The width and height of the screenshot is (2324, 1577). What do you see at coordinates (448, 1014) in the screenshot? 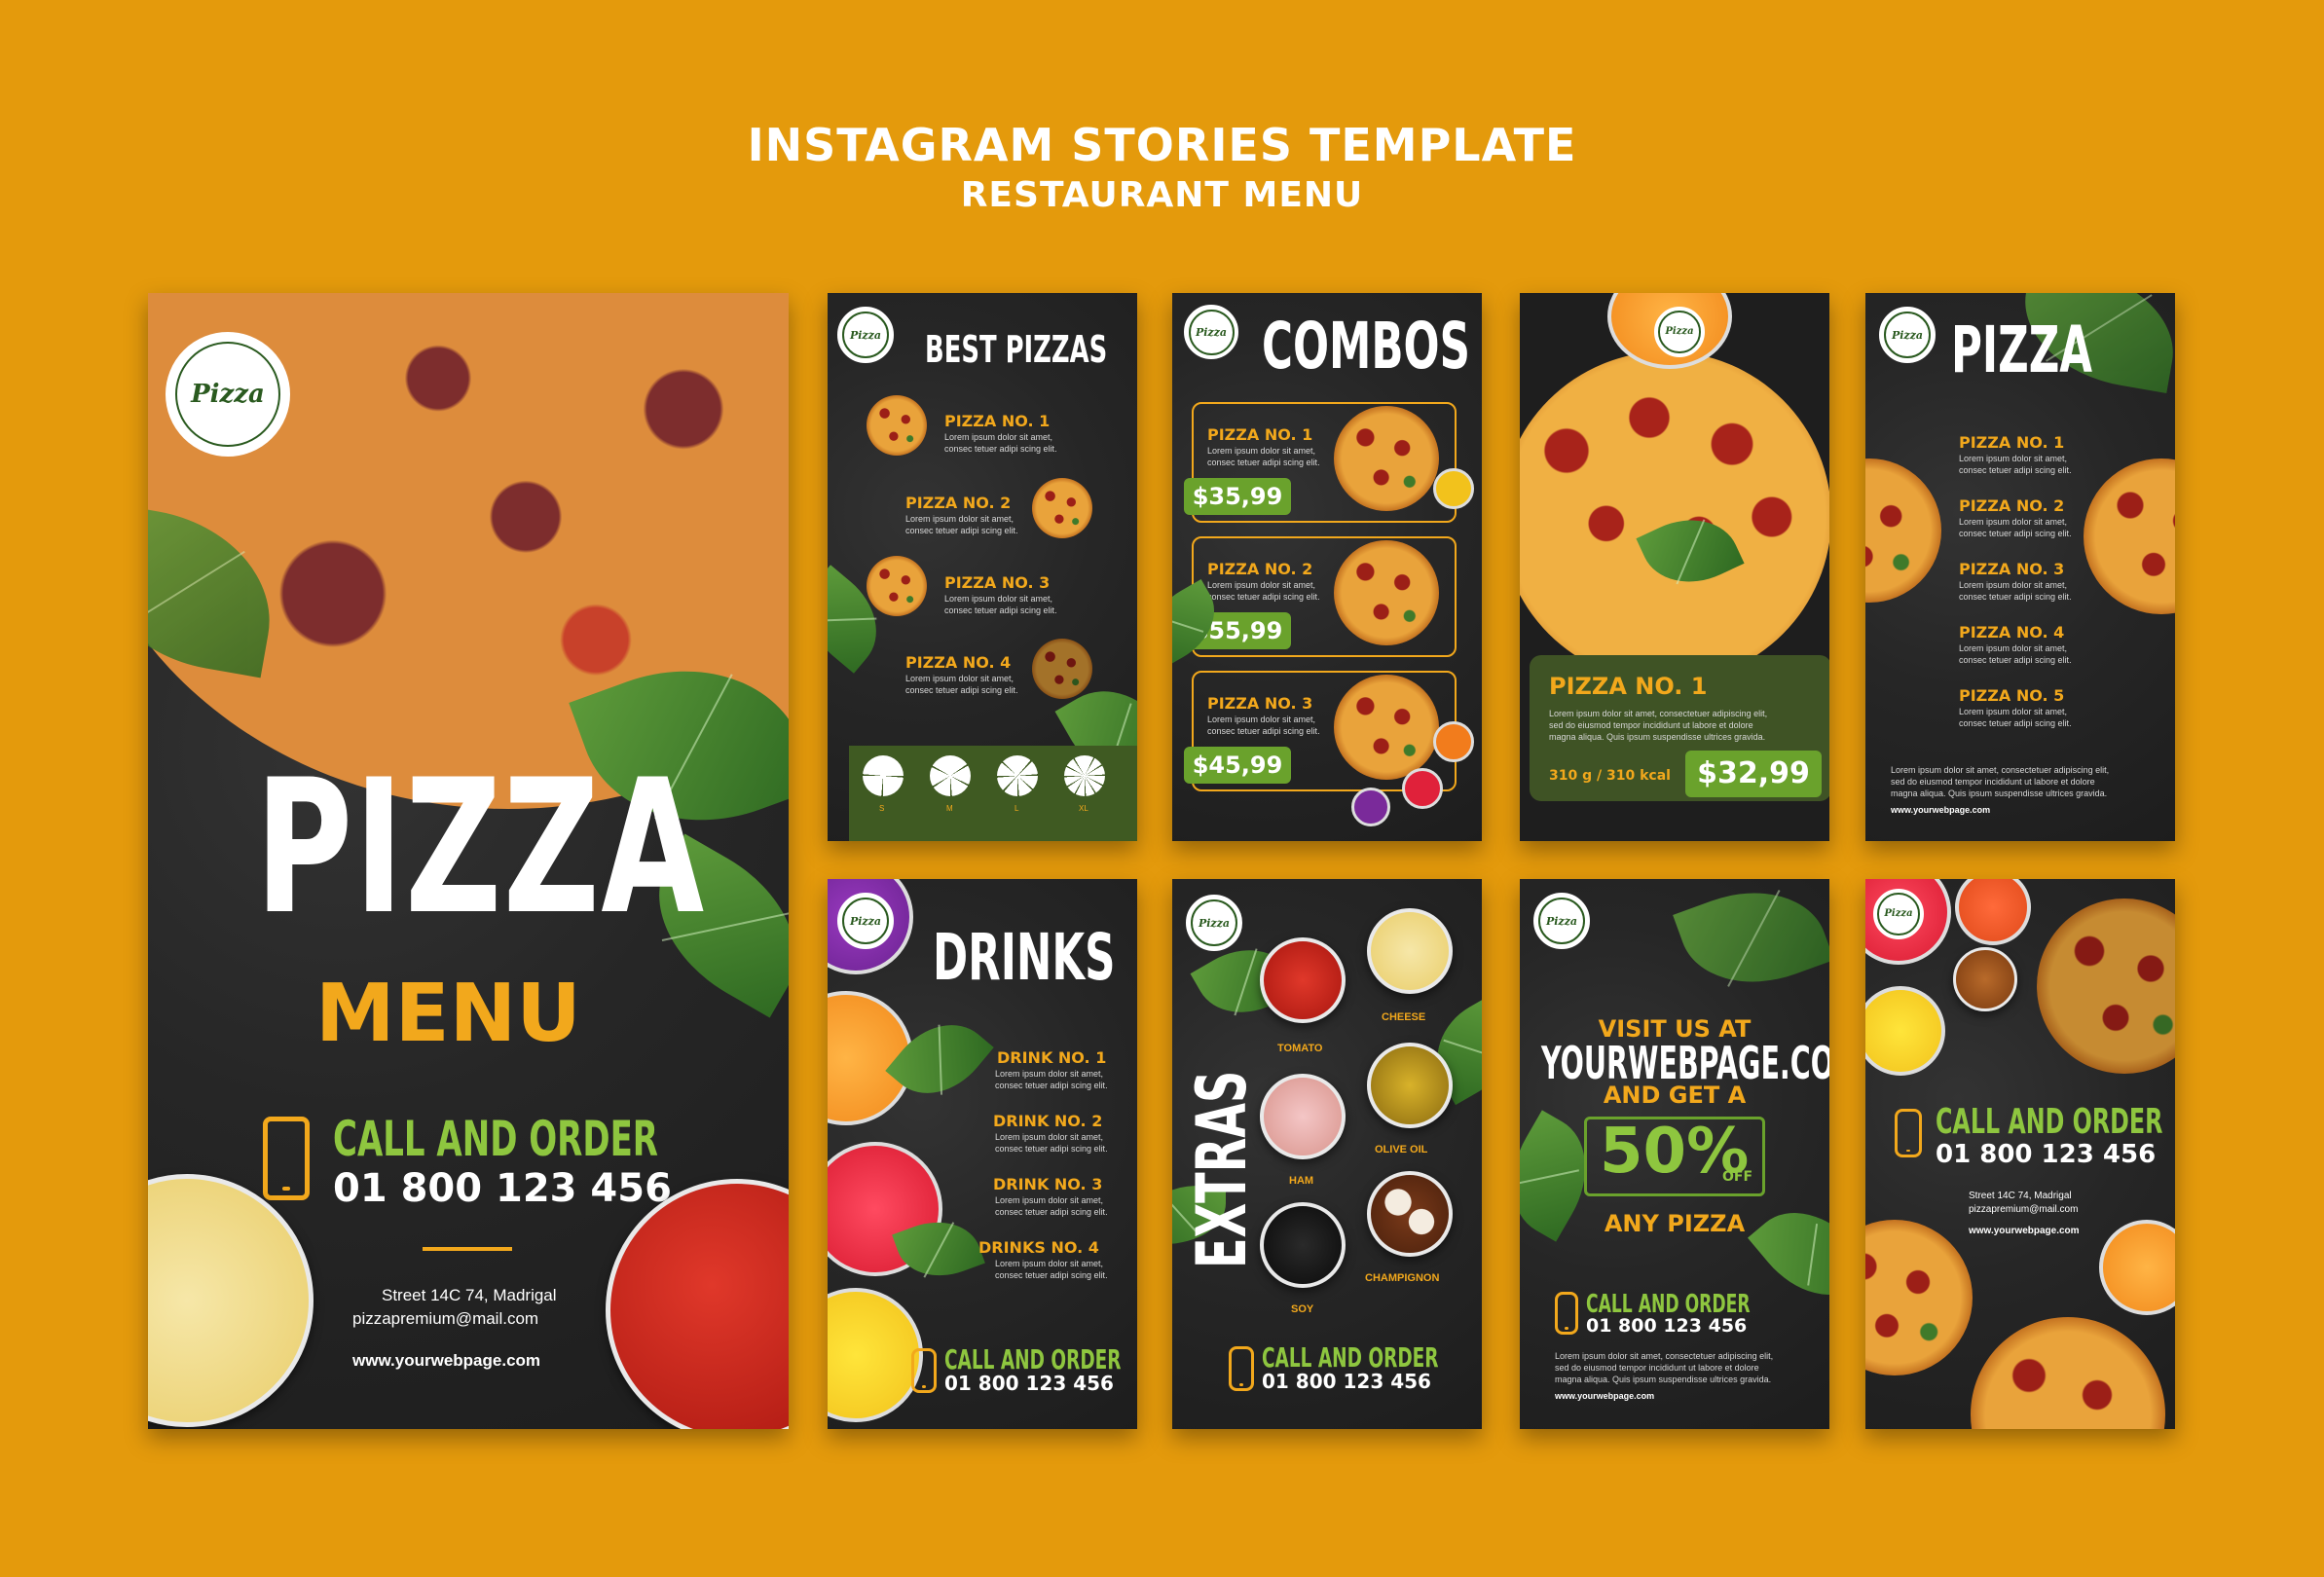
I see `main-subtitle: MENU` at bounding box center [448, 1014].